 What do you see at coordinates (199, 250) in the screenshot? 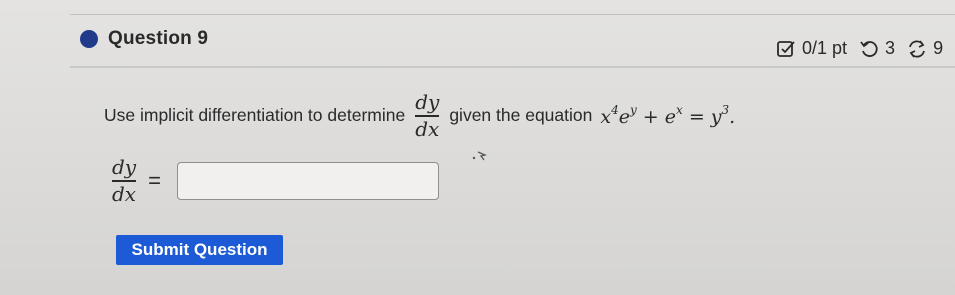
I see `submit-question-button: Submit Question` at bounding box center [199, 250].